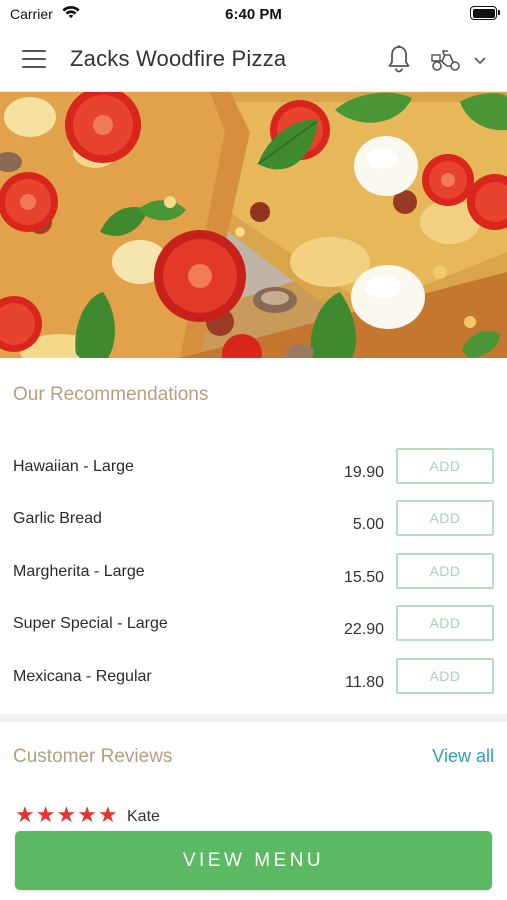 This screenshot has width=507, height=900. I want to click on battery-icon, so click(485, 13).